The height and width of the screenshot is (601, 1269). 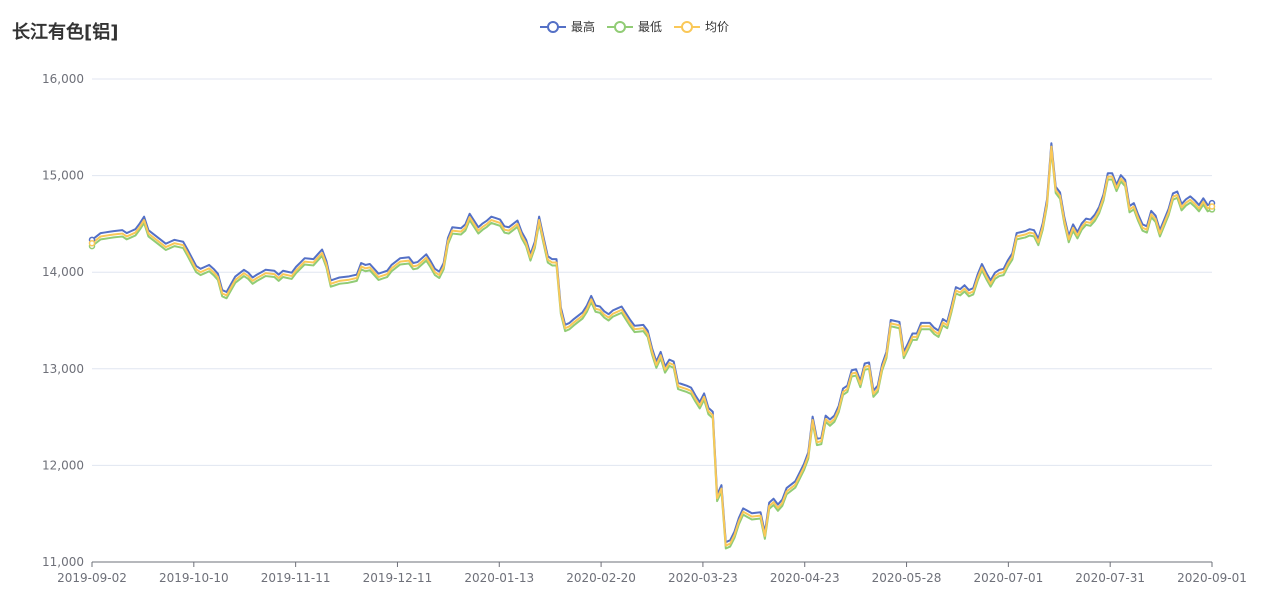 What do you see at coordinates (63, 272) in the screenshot?
I see `y-tick-label: 14,000` at bounding box center [63, 272].